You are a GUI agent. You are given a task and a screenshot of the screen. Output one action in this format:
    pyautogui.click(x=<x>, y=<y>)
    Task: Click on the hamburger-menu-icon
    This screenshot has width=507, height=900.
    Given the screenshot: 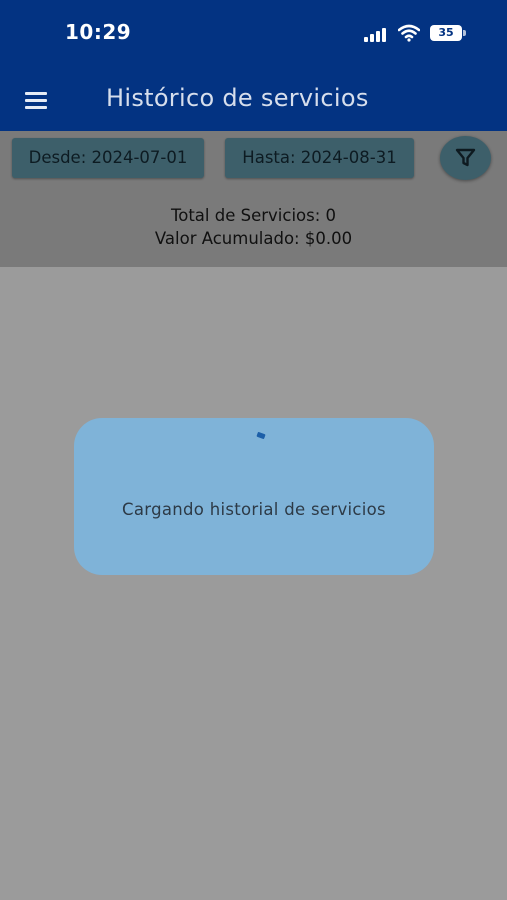 What is the action you would take?
    pyautogui.click(x=37, y=100)
    